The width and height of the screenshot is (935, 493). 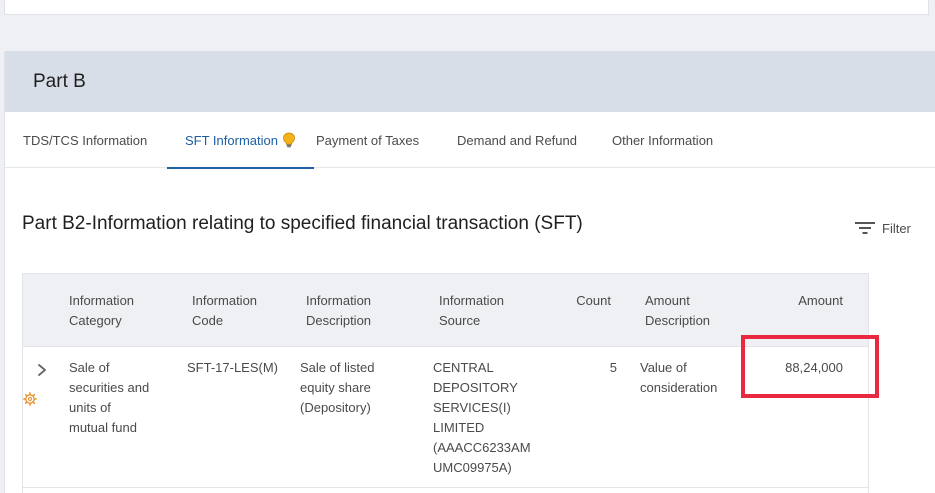 What do you see at coordinates (896, 228) in the screenshot?
I see `filter-label: Filter` at bounding box center [896, 228].